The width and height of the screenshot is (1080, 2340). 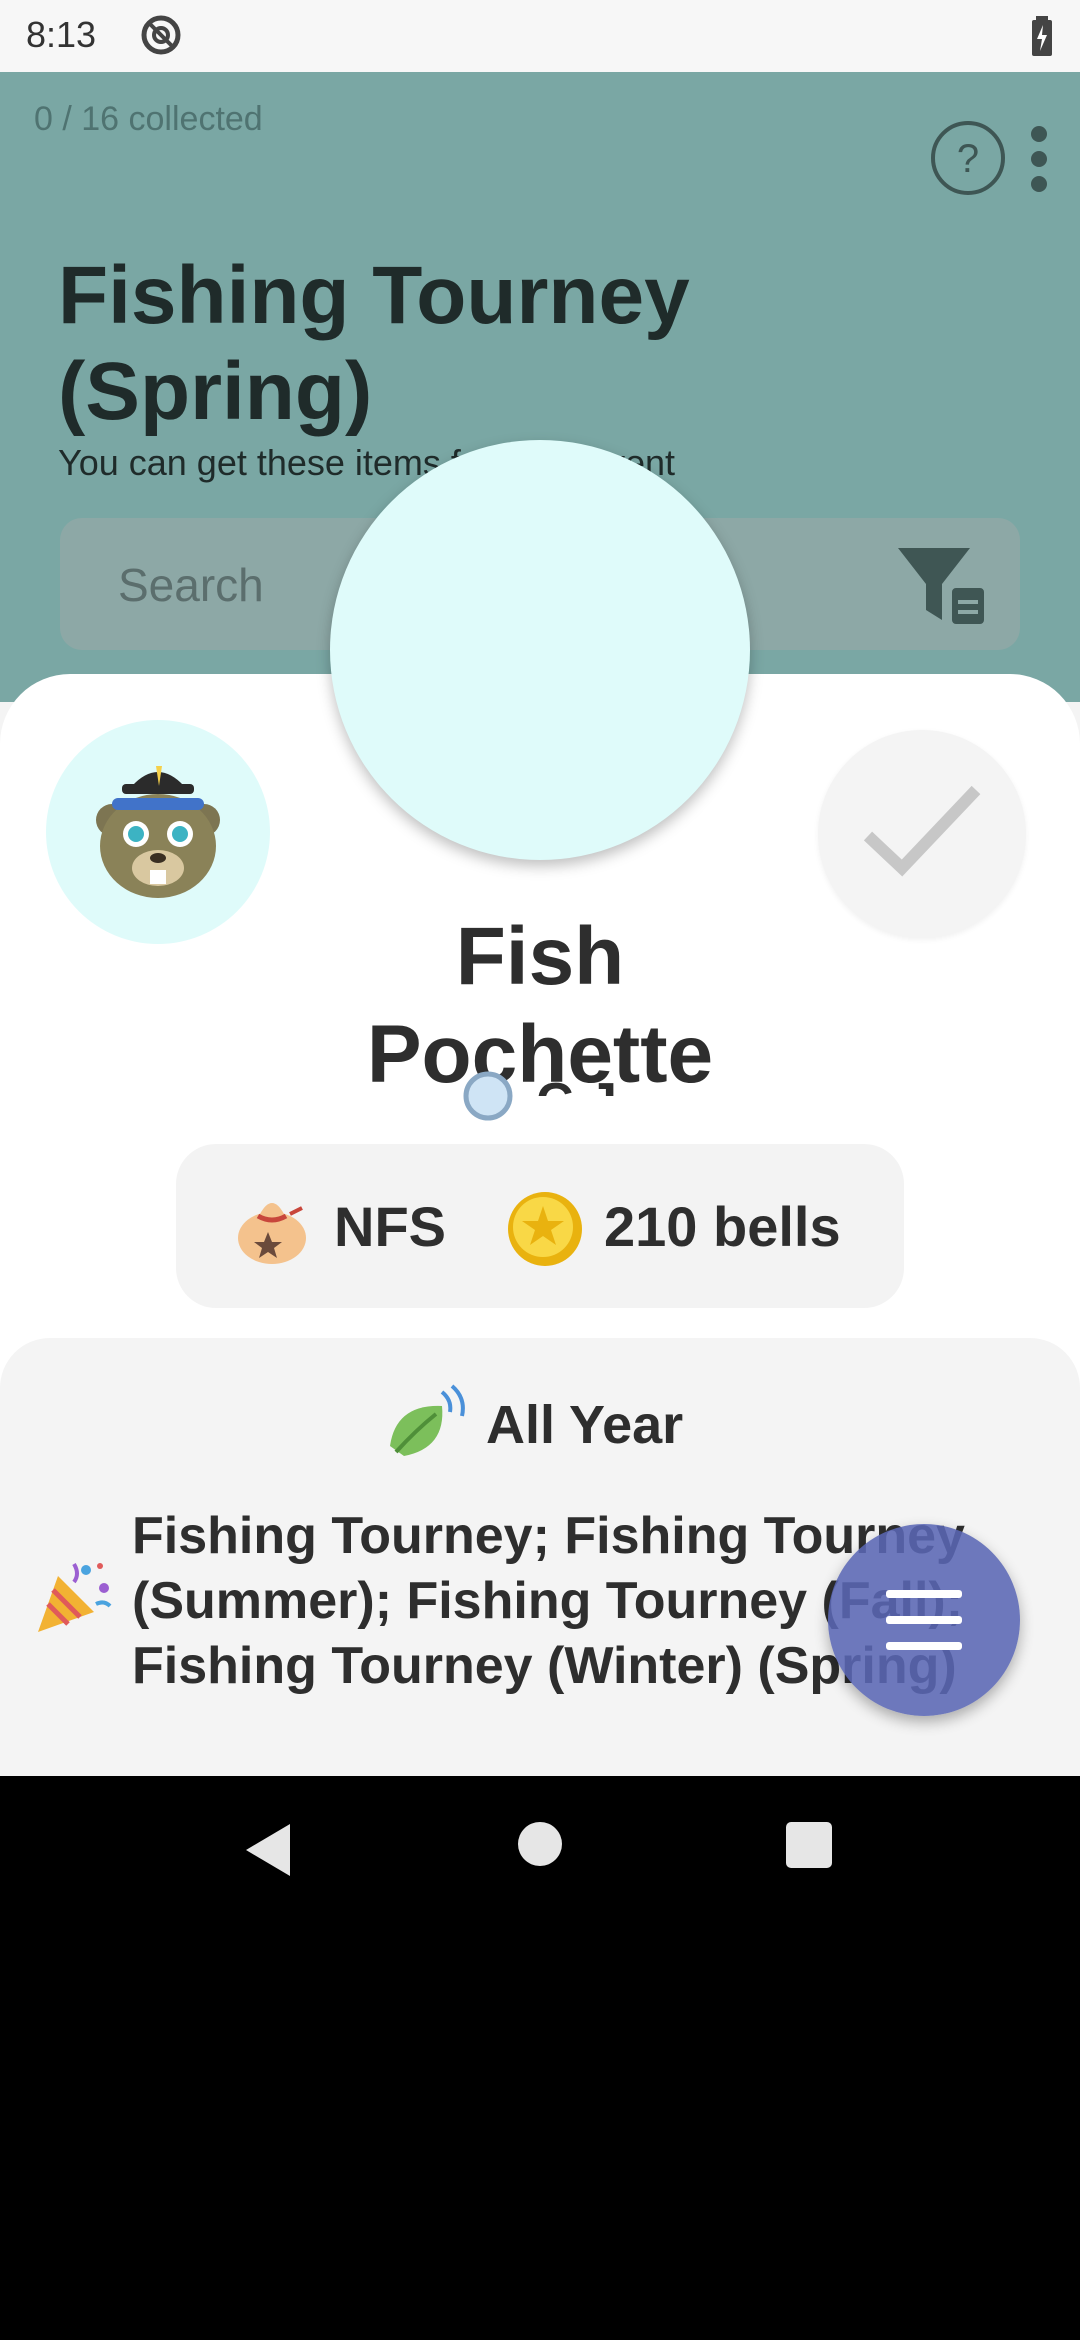 What do you see at coordinates (148, 119) in the screenshot?
I see `collected-count: 0 / 16 collected` at bounding box center [148, 119].